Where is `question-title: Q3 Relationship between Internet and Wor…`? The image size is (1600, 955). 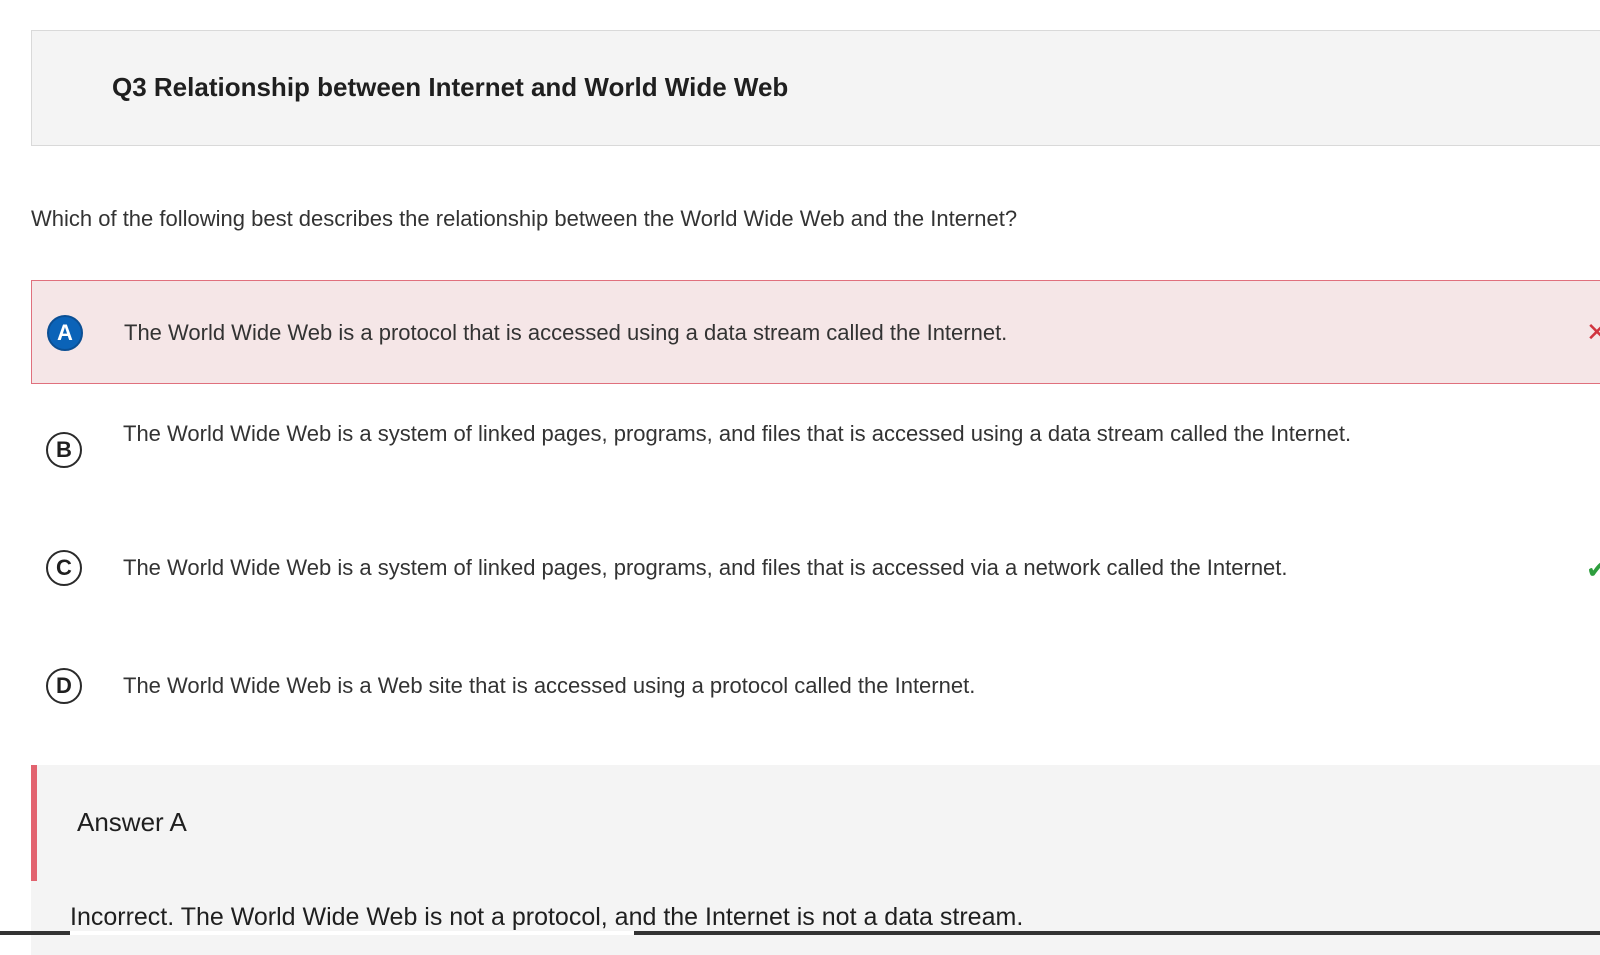 question-title: Q3 Relationship between Internet and Wor… is located at coordinates (450, 87).